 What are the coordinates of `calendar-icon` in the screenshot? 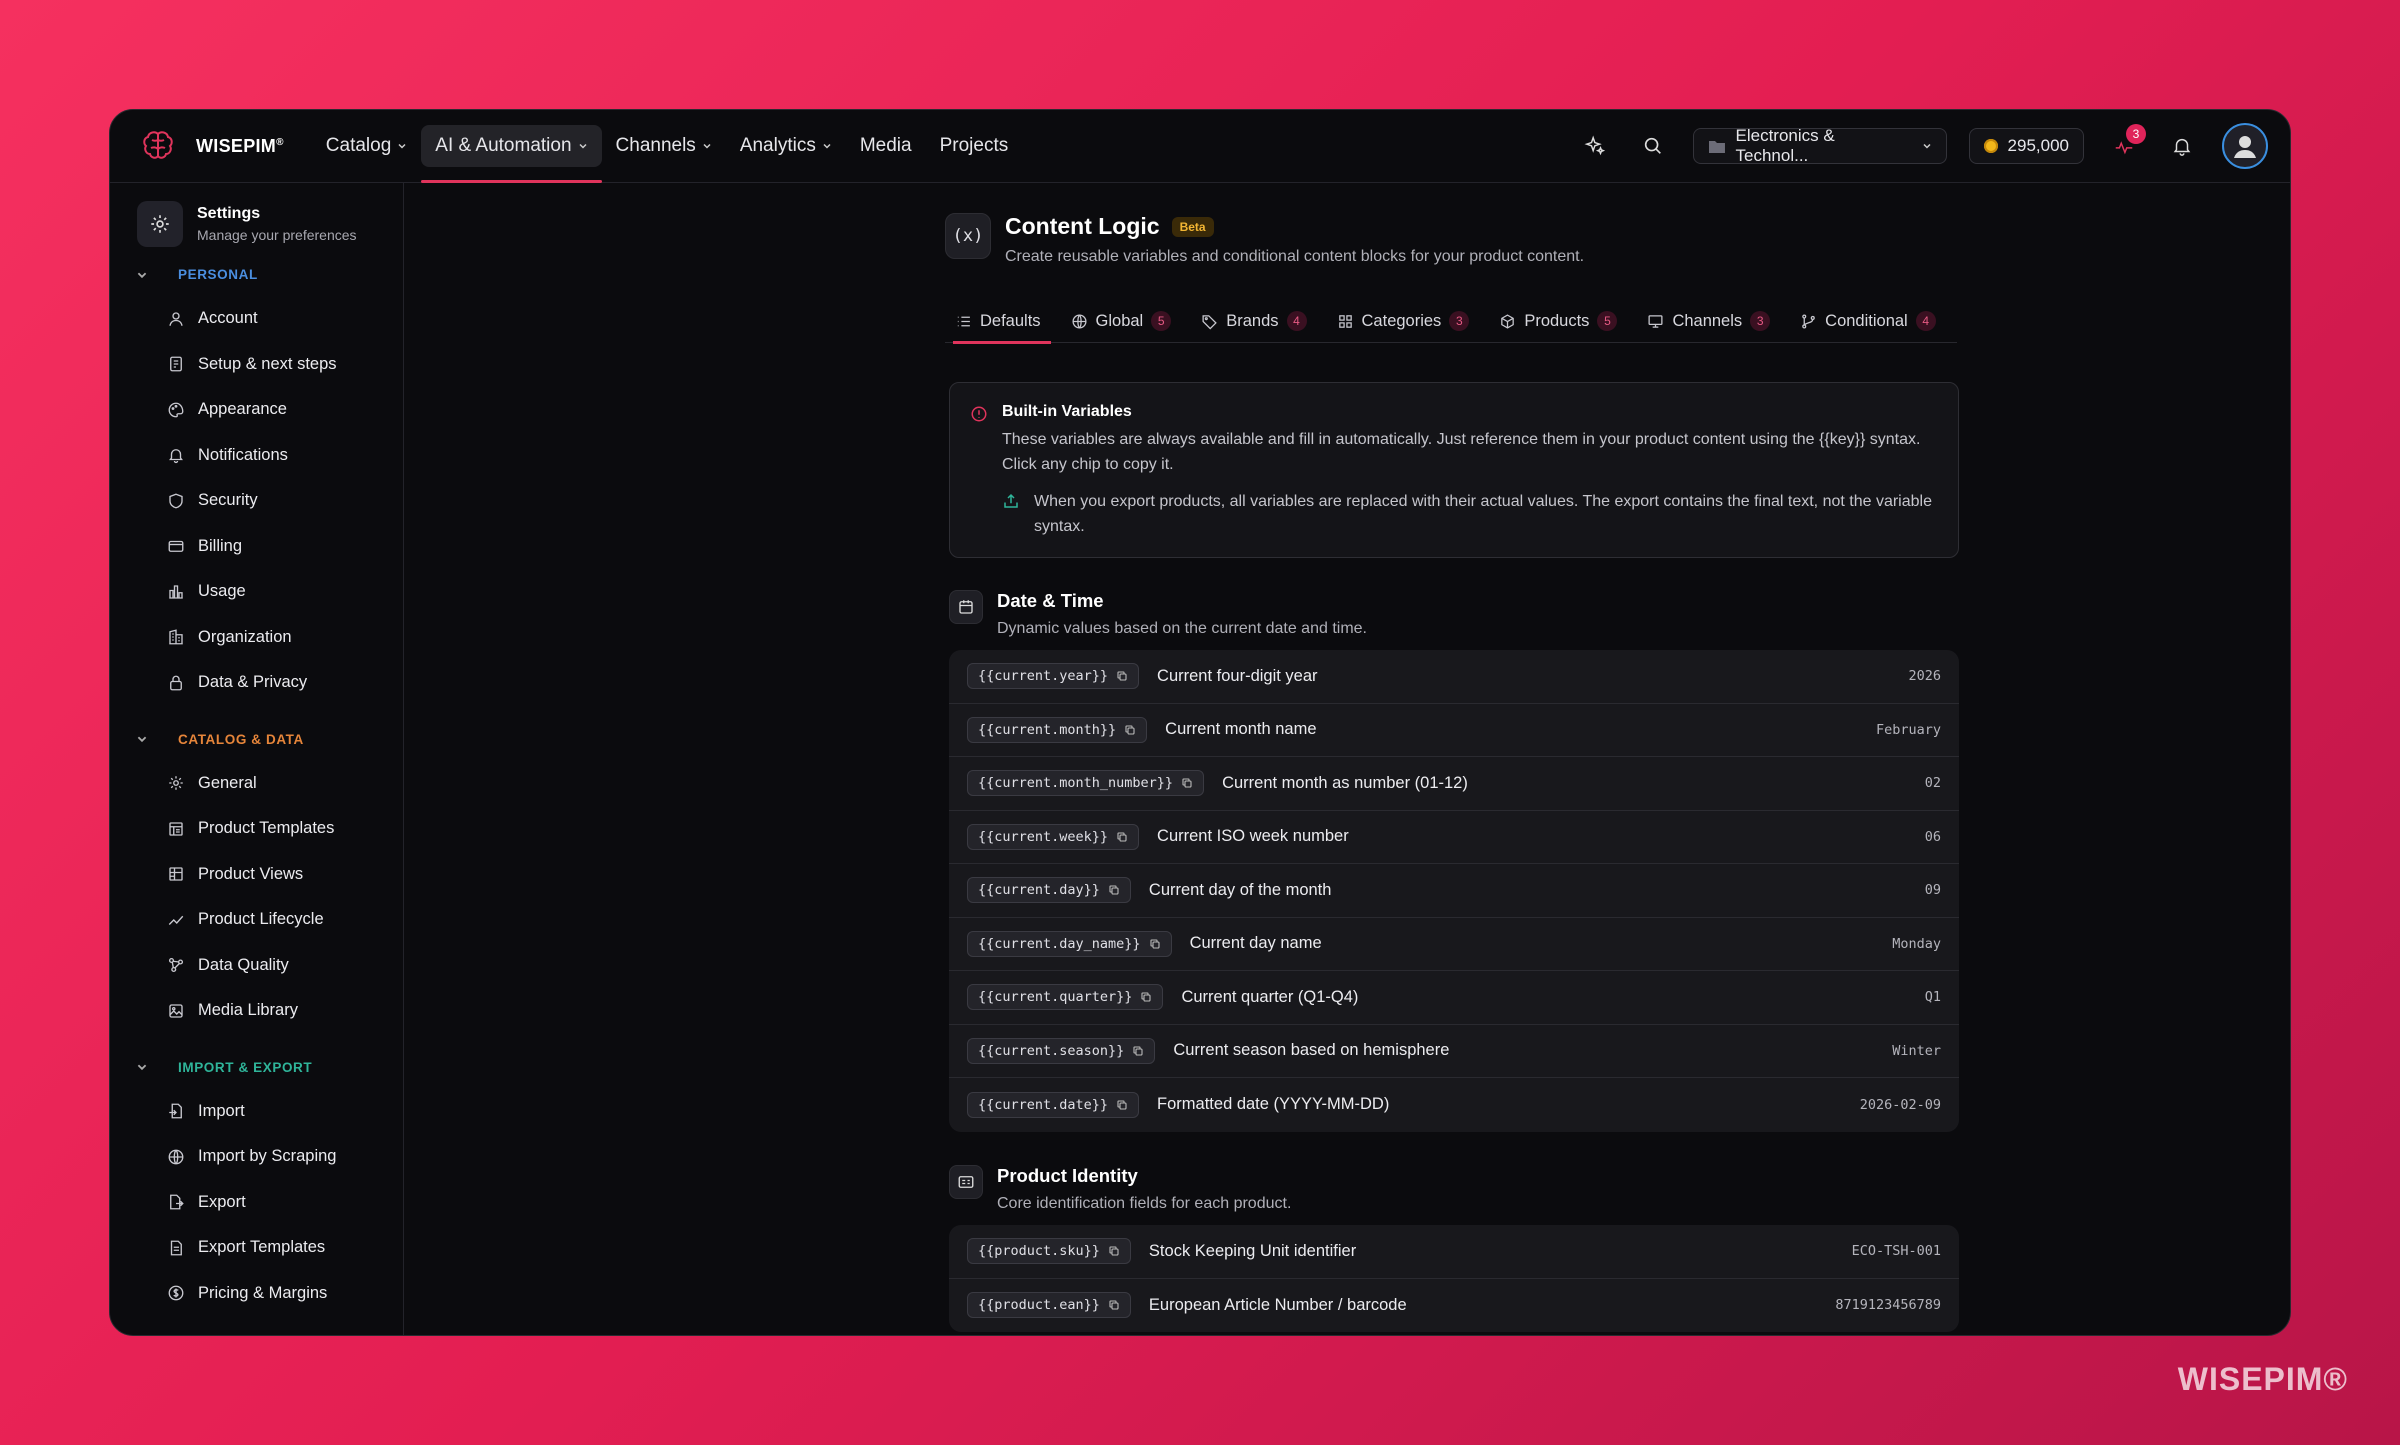 It's located at (966, 607).